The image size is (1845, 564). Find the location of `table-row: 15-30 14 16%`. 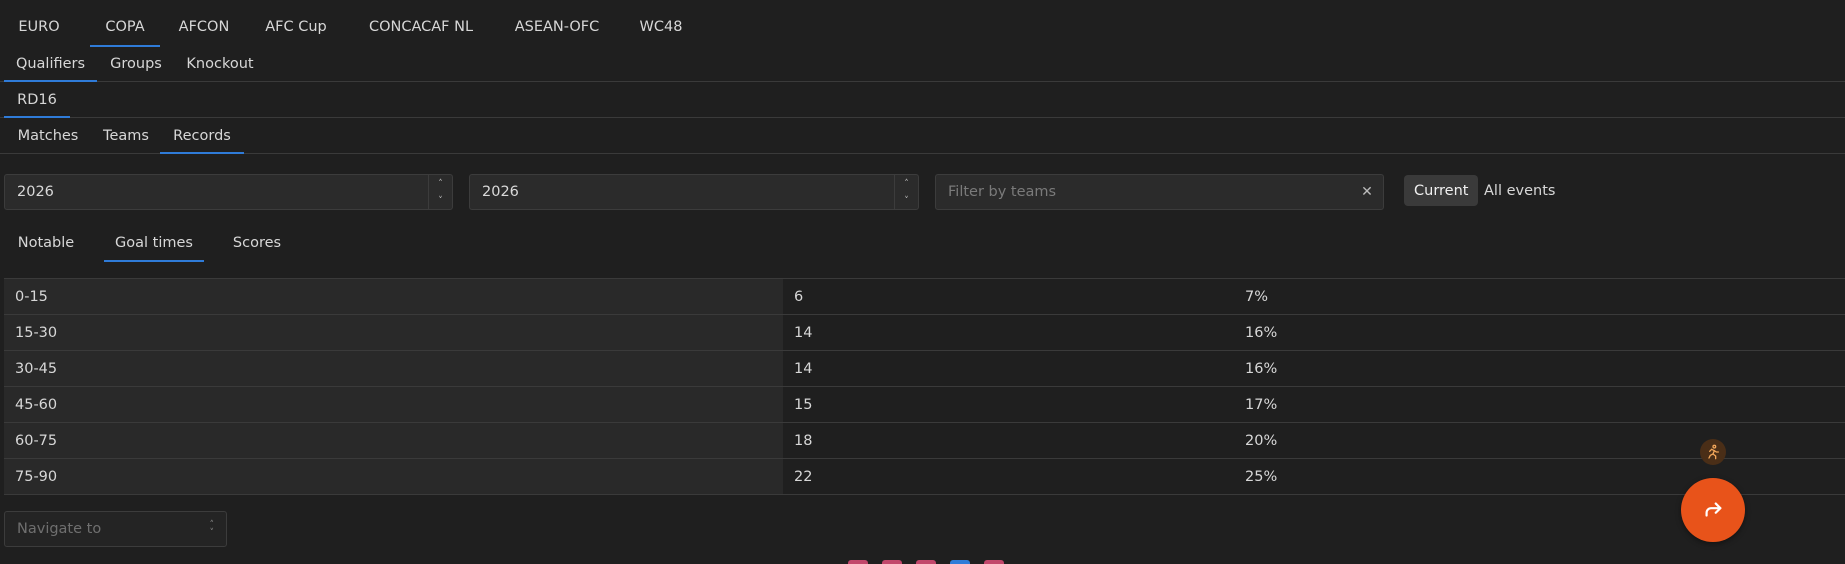

table-row: 15-30 14 16% is located at coordinates (924, 333).